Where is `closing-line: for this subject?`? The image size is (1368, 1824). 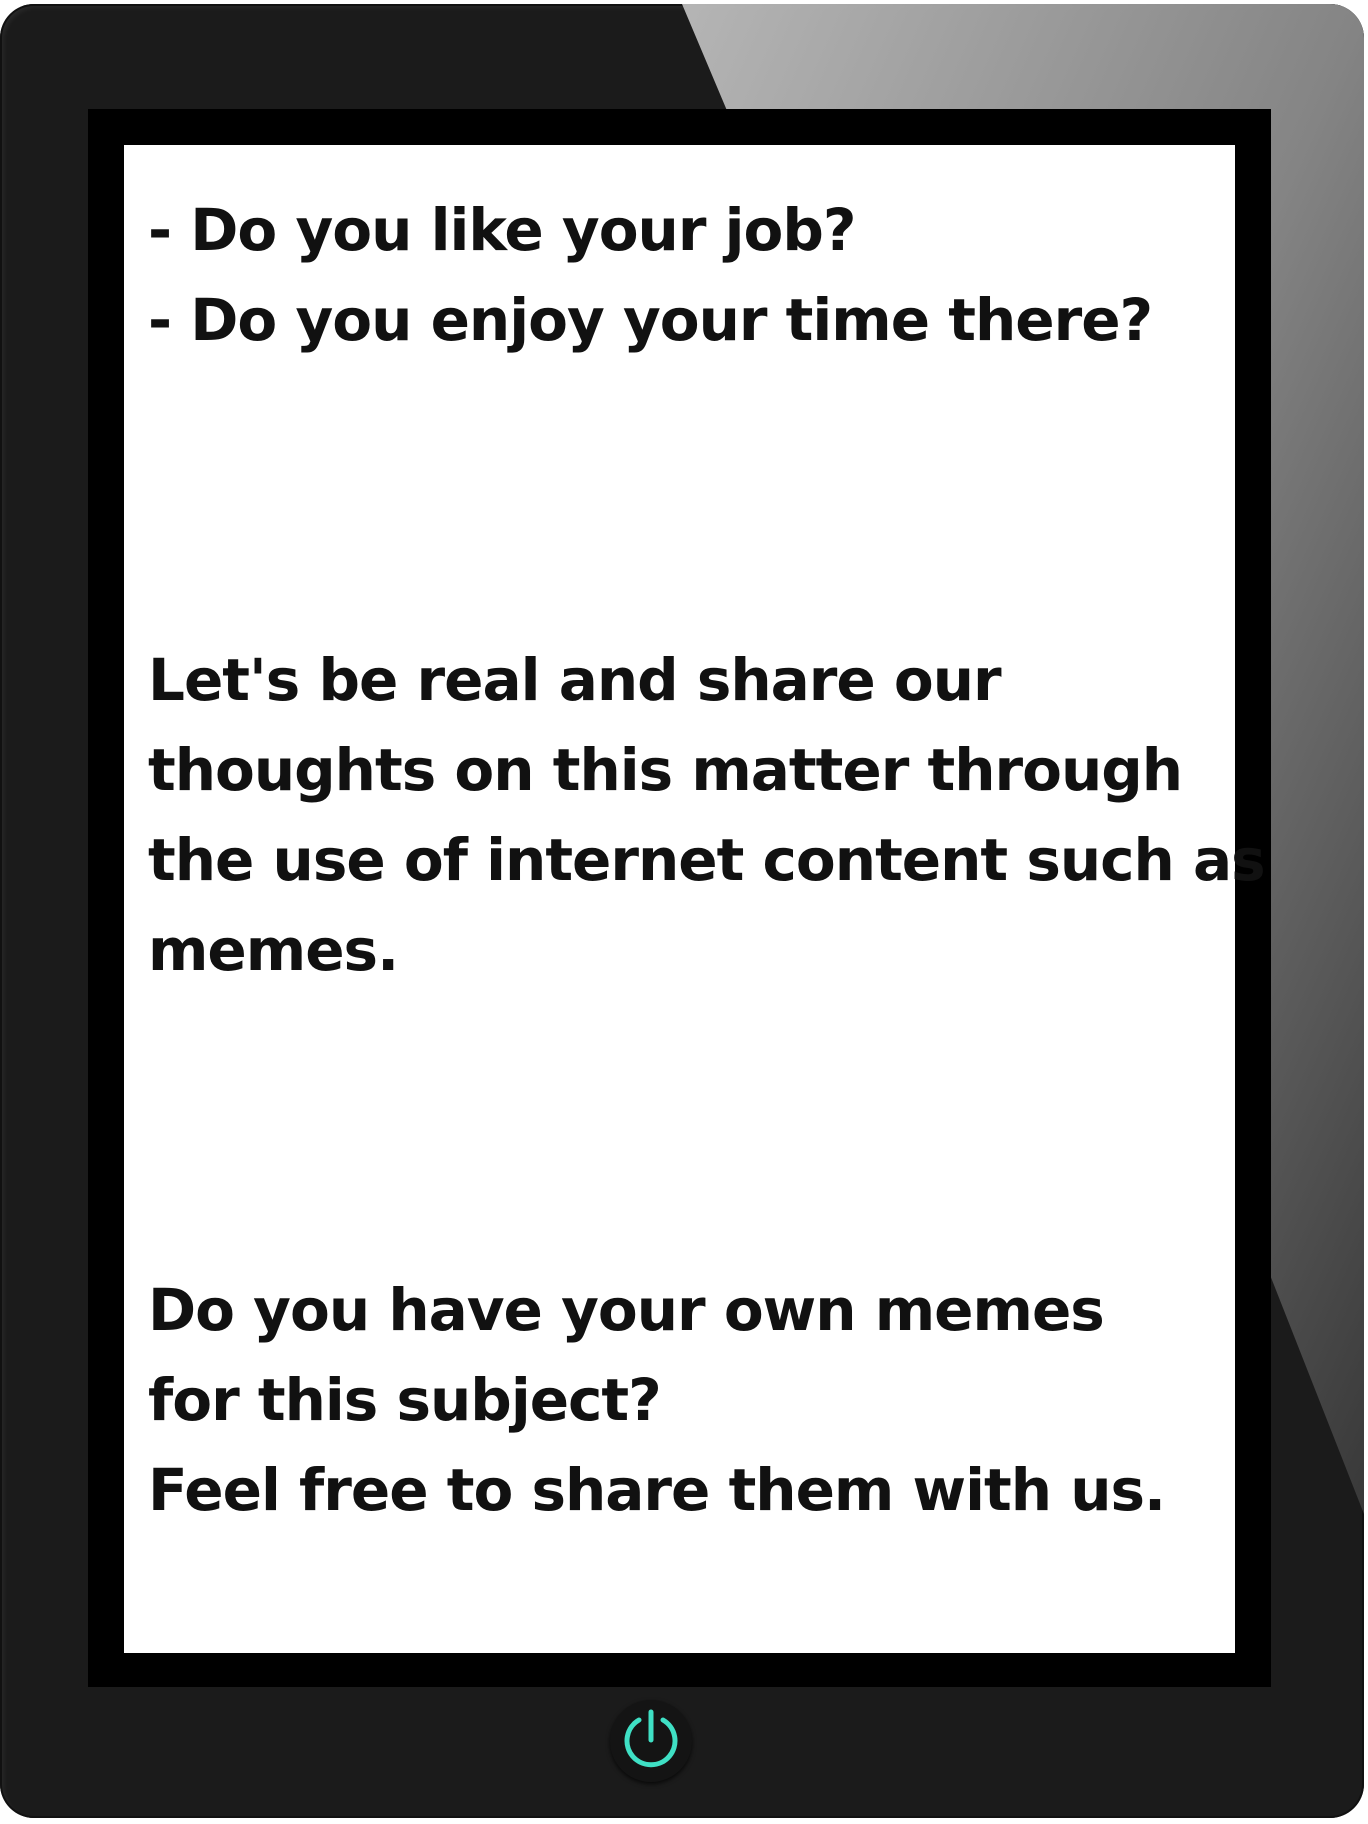 closing-line: for this subject? is located at coordinates (405, 1400).